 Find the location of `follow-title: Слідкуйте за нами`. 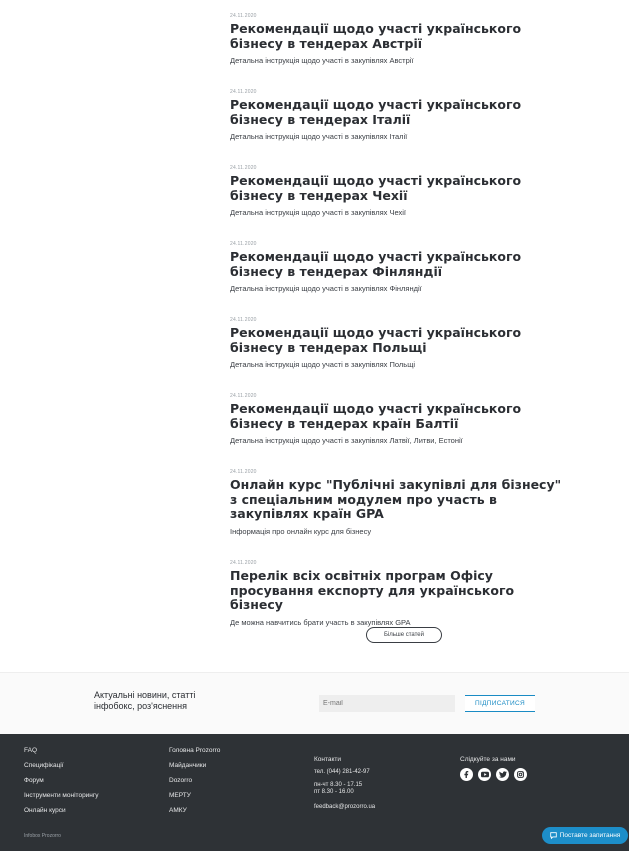

follow-title: Слідкуйте за нами is located at coordinates (488, 759).